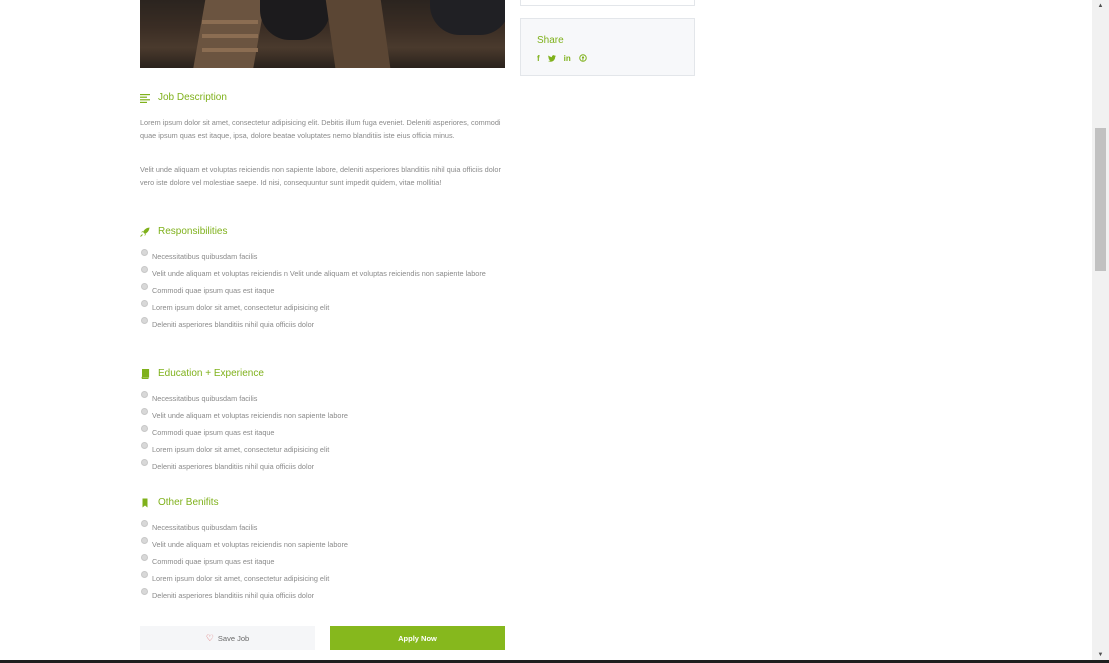 The height and width of the screenshot is (663, 1109). I want to click on job-description-heading: Job Description, so click(183, 97).